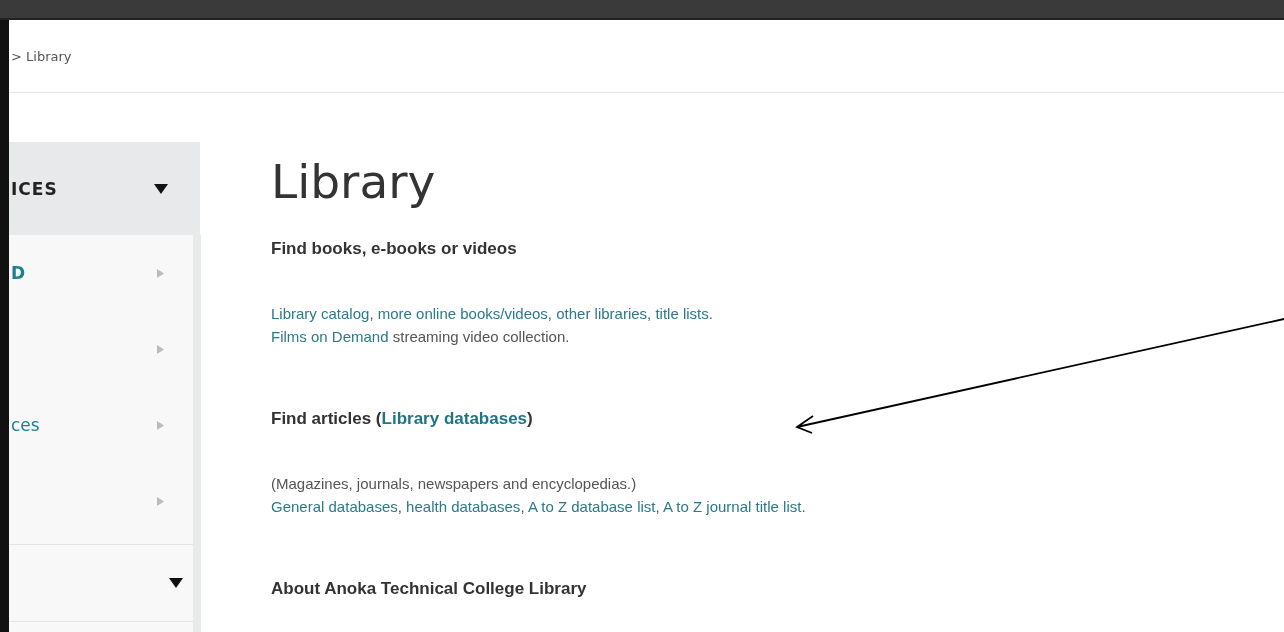  Describe the element at coordinates (454, 484) in the screenshot. I see `text-line: (Magazines, journals, newspapers and encyclopedias.)` at that location.